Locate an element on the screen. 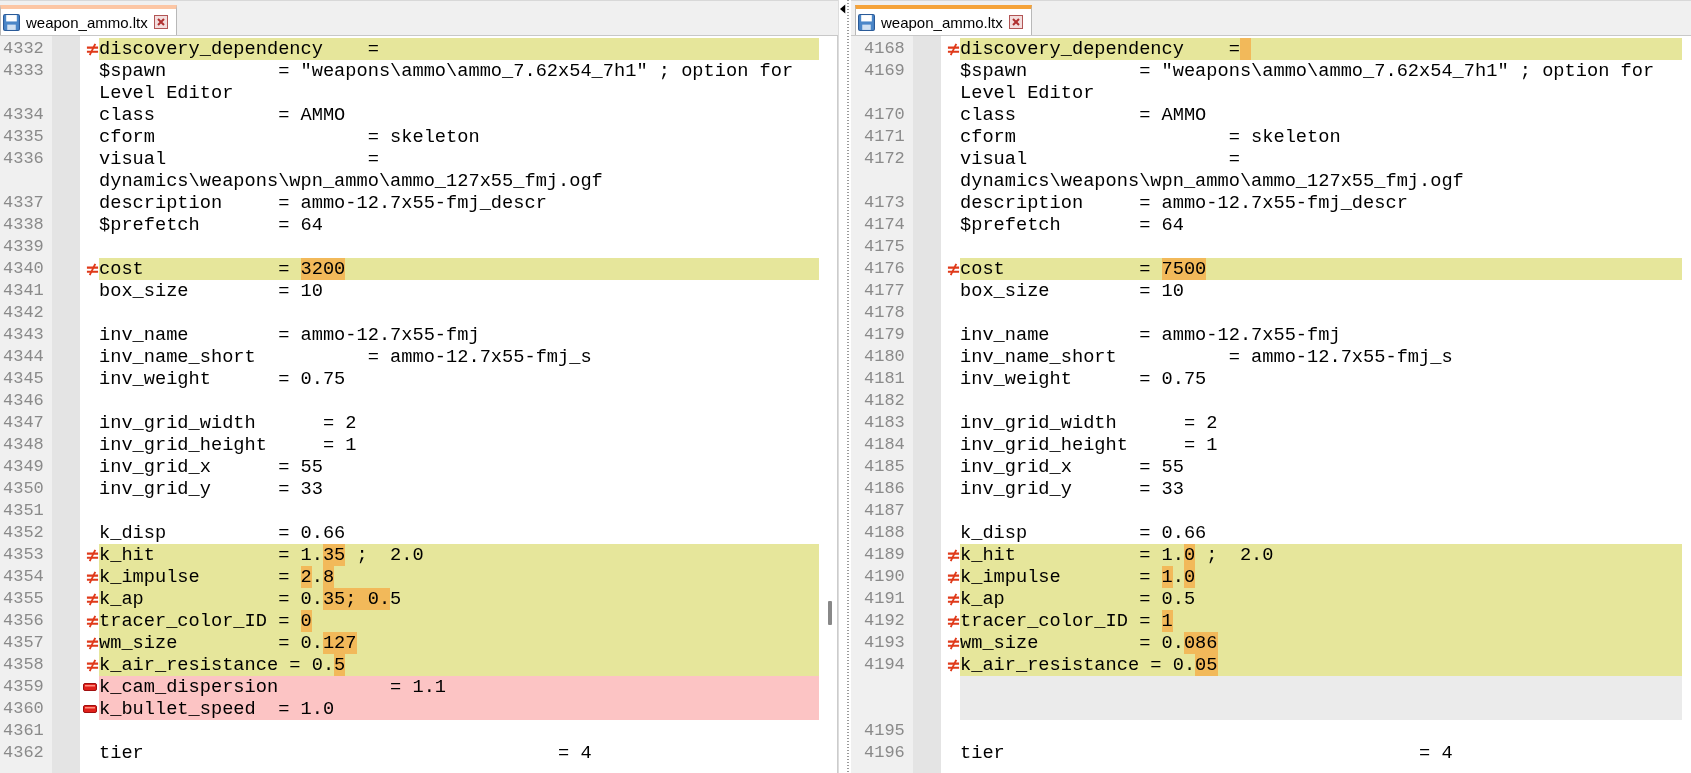 The width and height of the screenshot is (1691, 773). line-number: 4332 is located at coordinates (23, 48).